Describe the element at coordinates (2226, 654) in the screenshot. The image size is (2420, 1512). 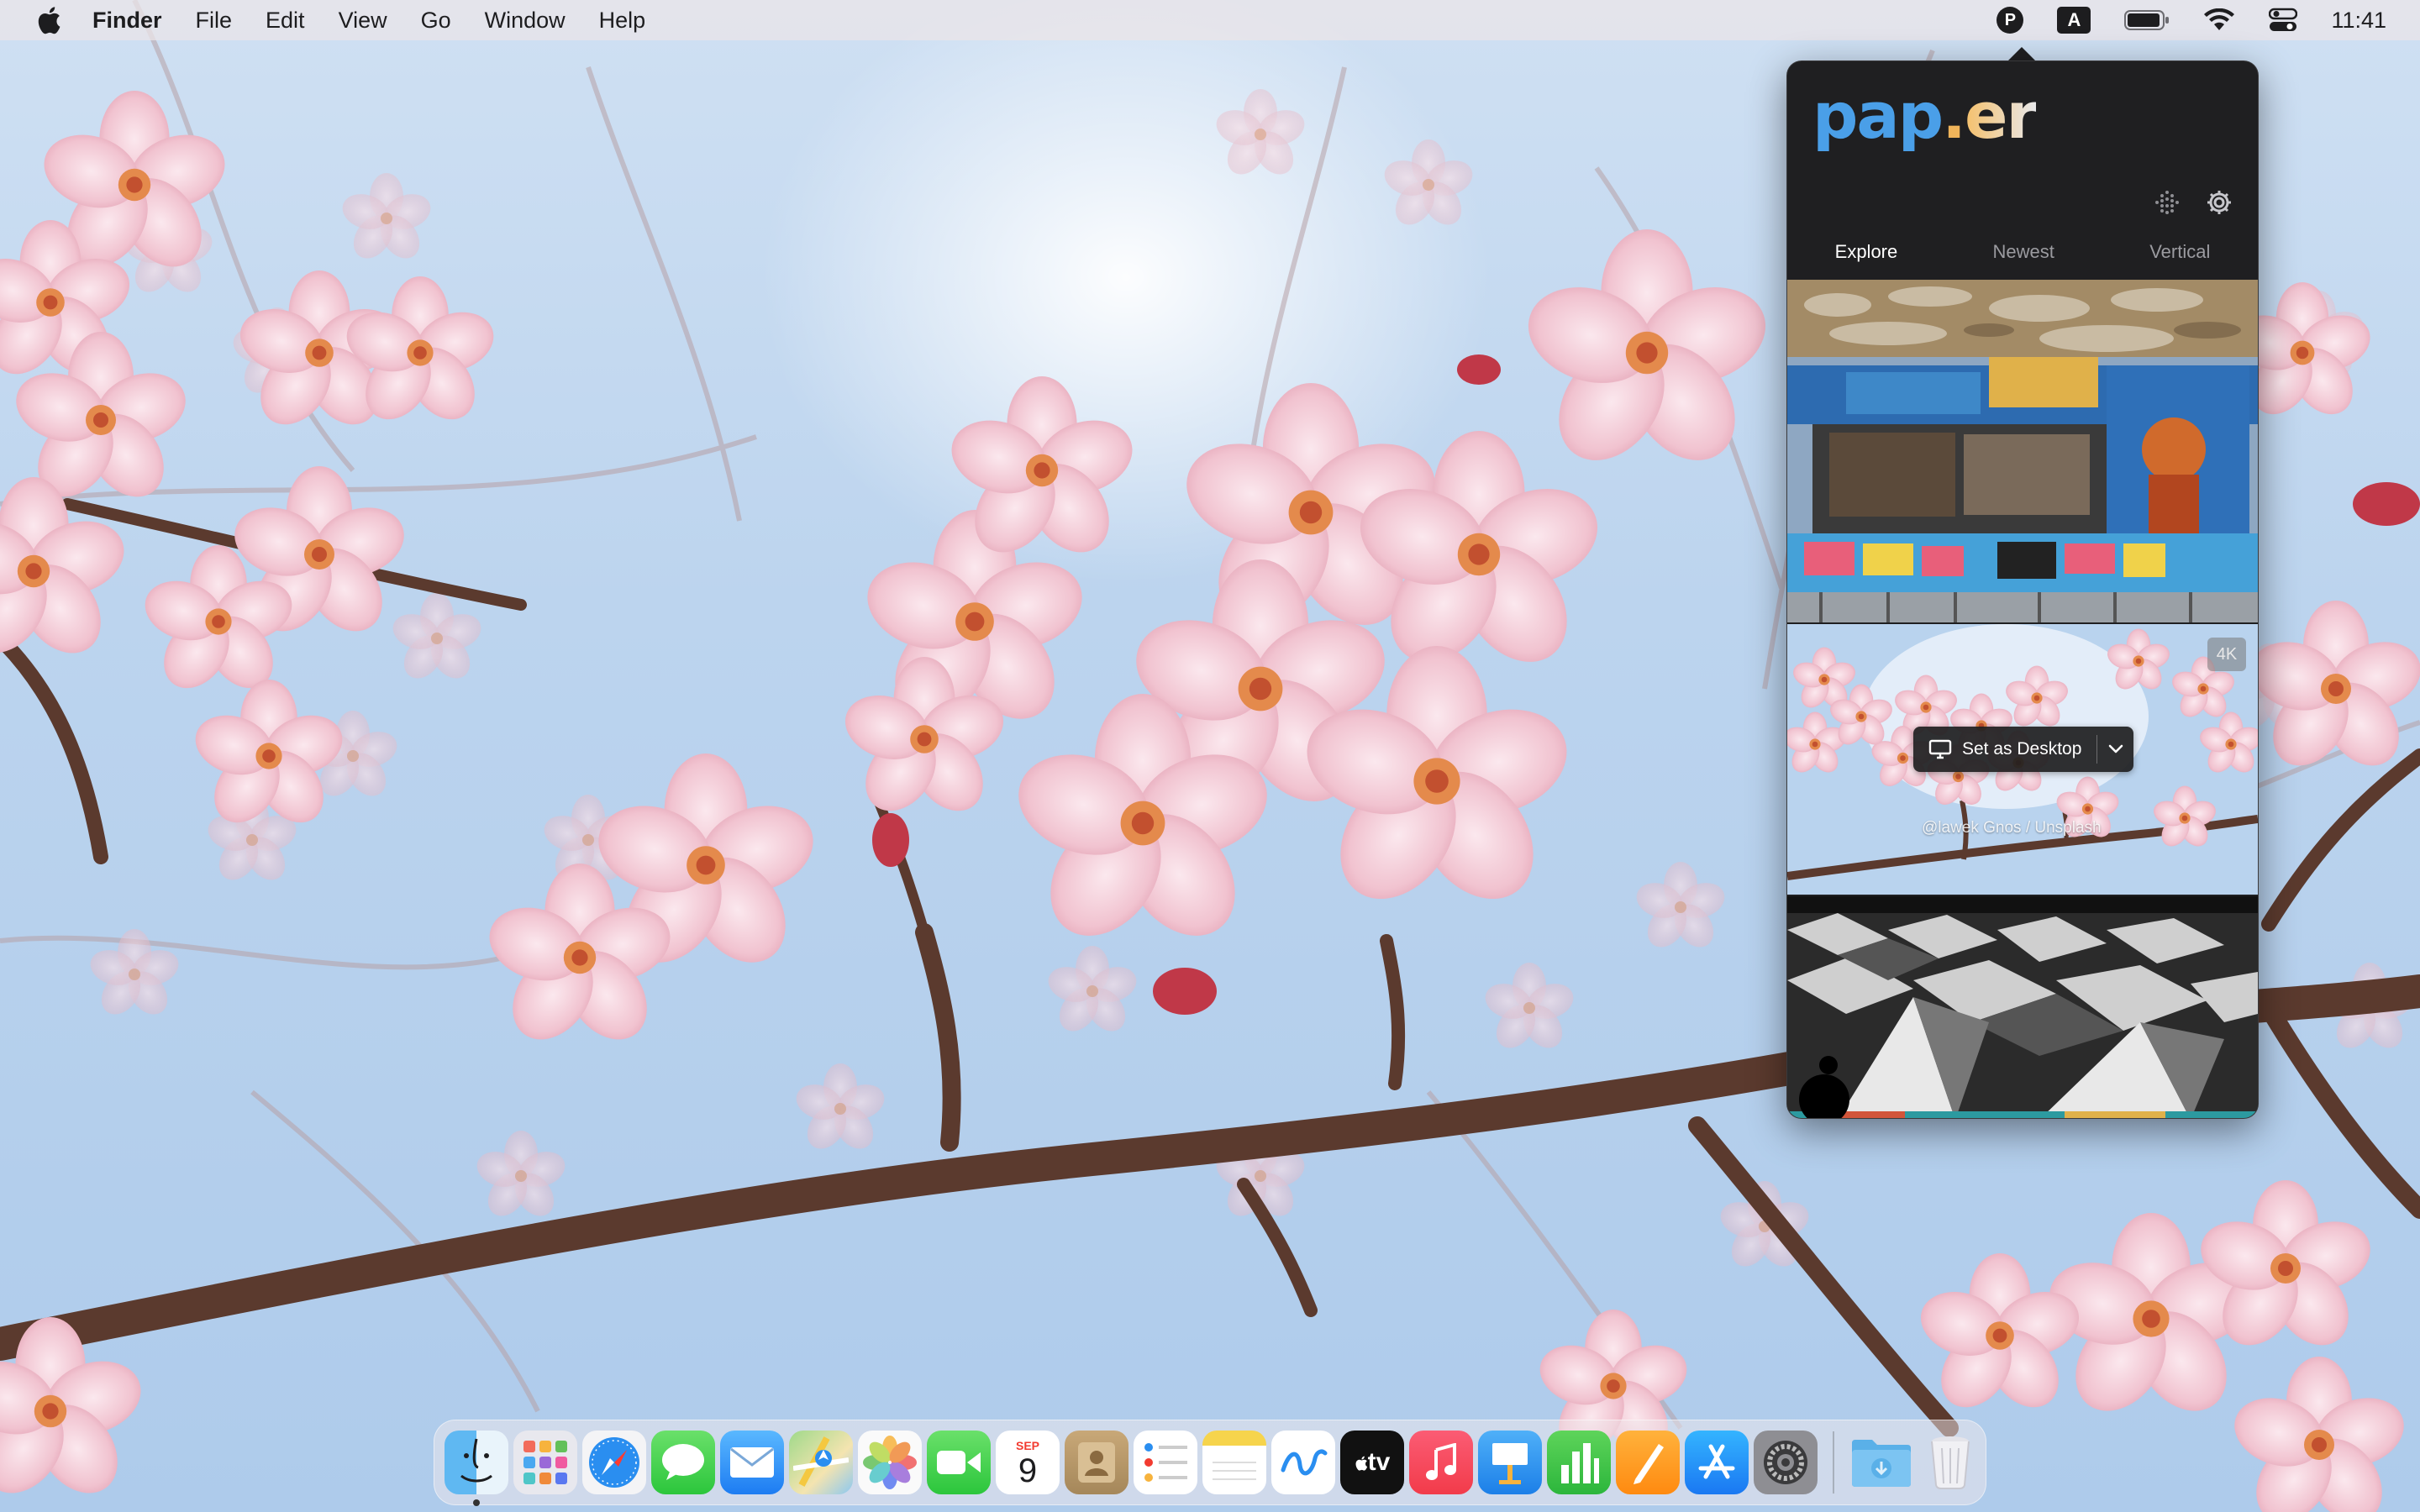
I see `resolution-badge: 4K` at that location.